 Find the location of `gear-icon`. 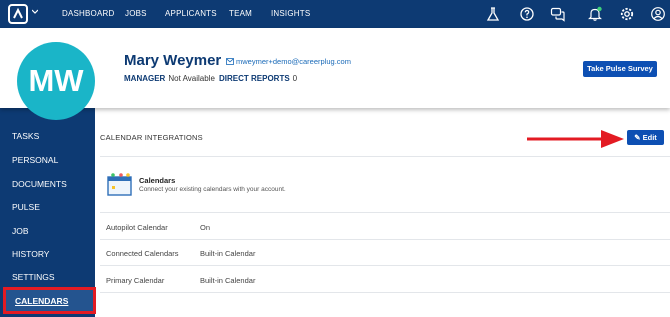

gear-icon is located at coordinates (627, 14).